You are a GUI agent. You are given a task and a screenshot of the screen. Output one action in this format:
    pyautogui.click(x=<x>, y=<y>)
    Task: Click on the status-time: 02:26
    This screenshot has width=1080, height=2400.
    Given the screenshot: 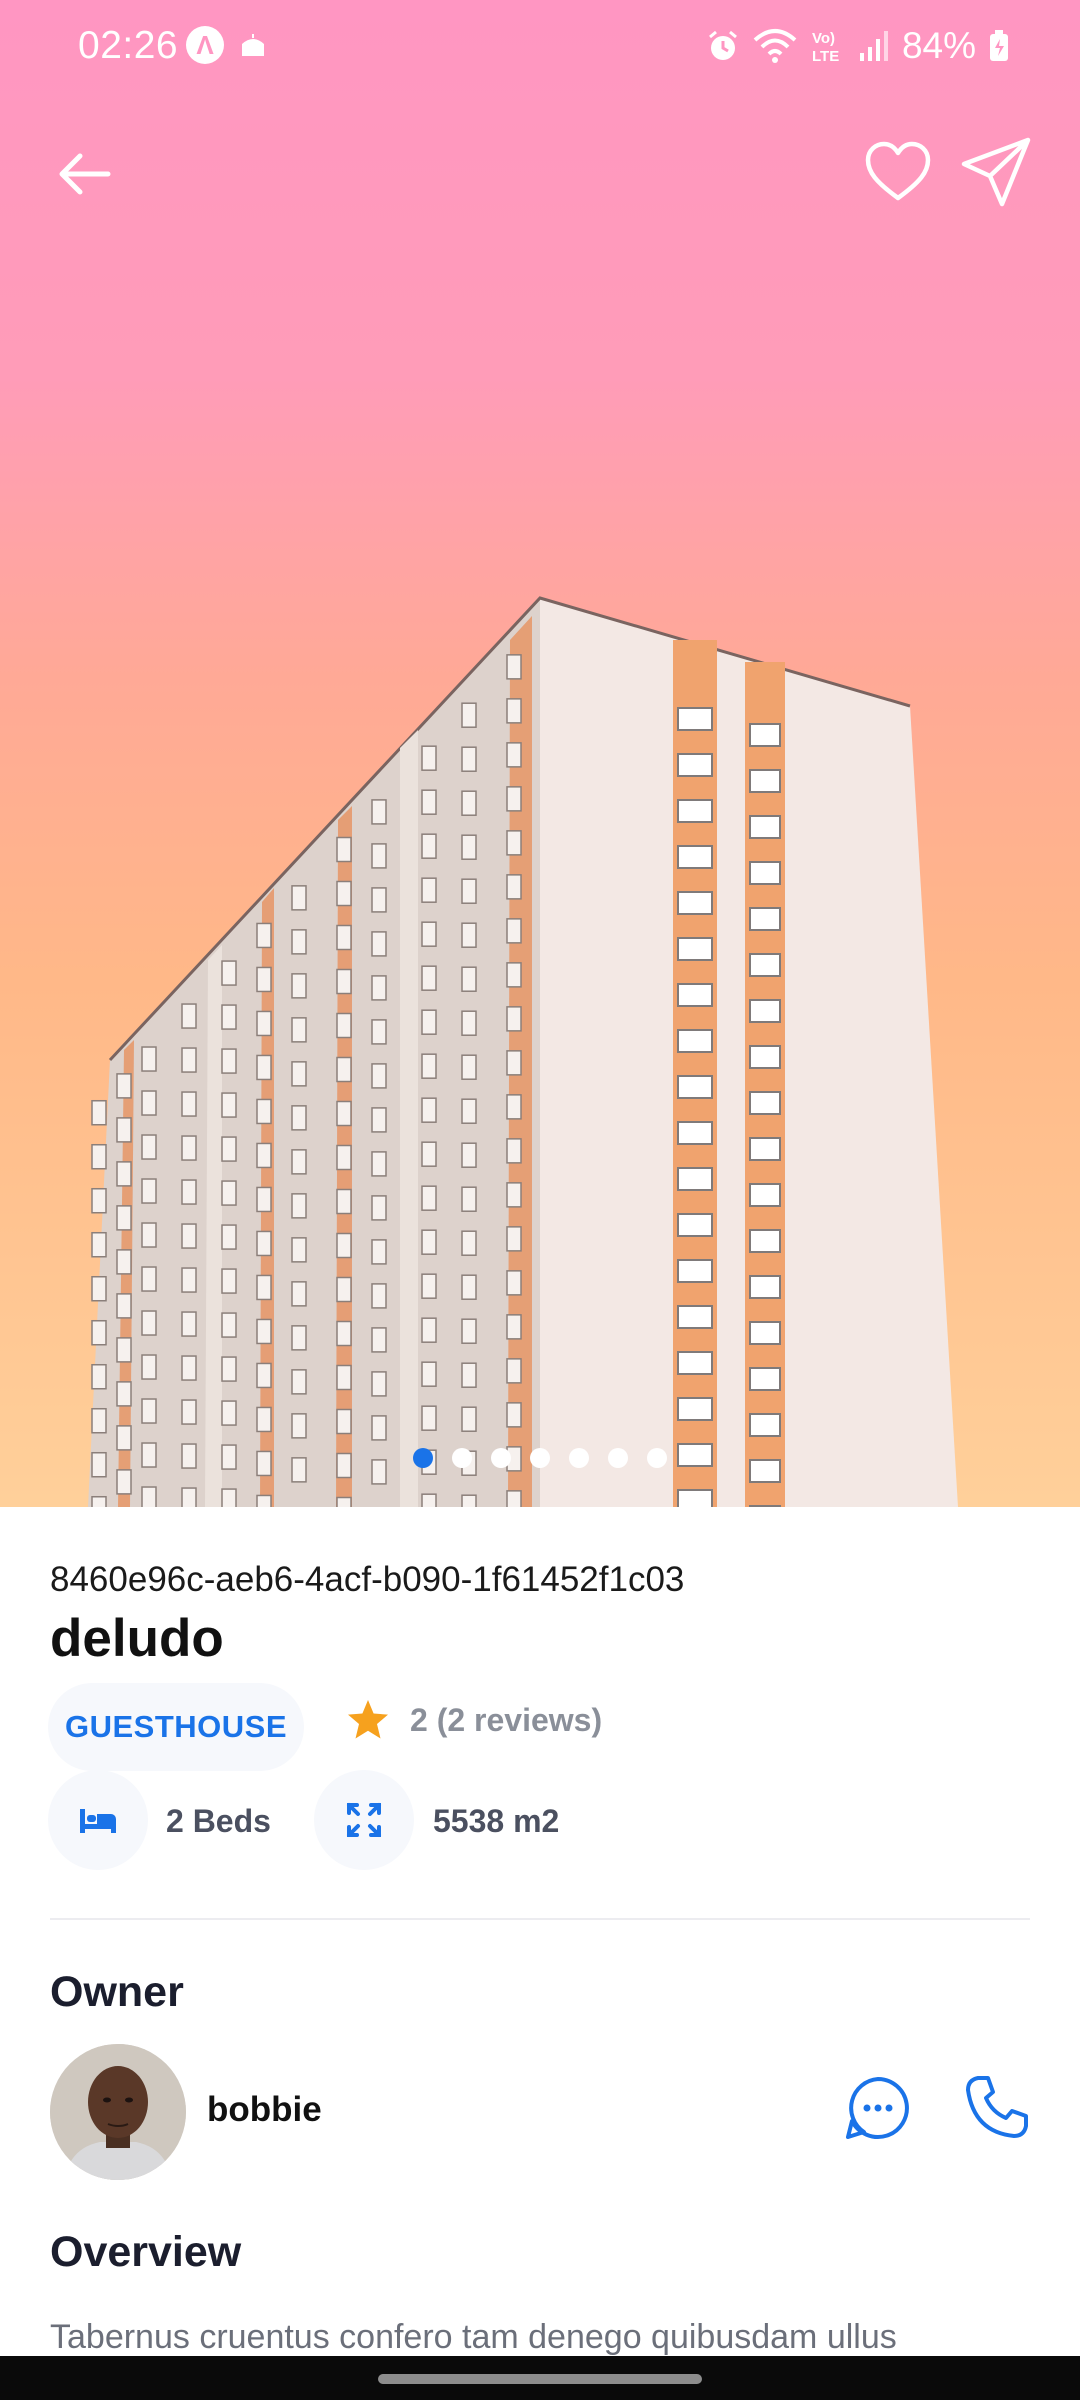 What is the action you would take?
    pyautogui.click(x=128, y=45)
    